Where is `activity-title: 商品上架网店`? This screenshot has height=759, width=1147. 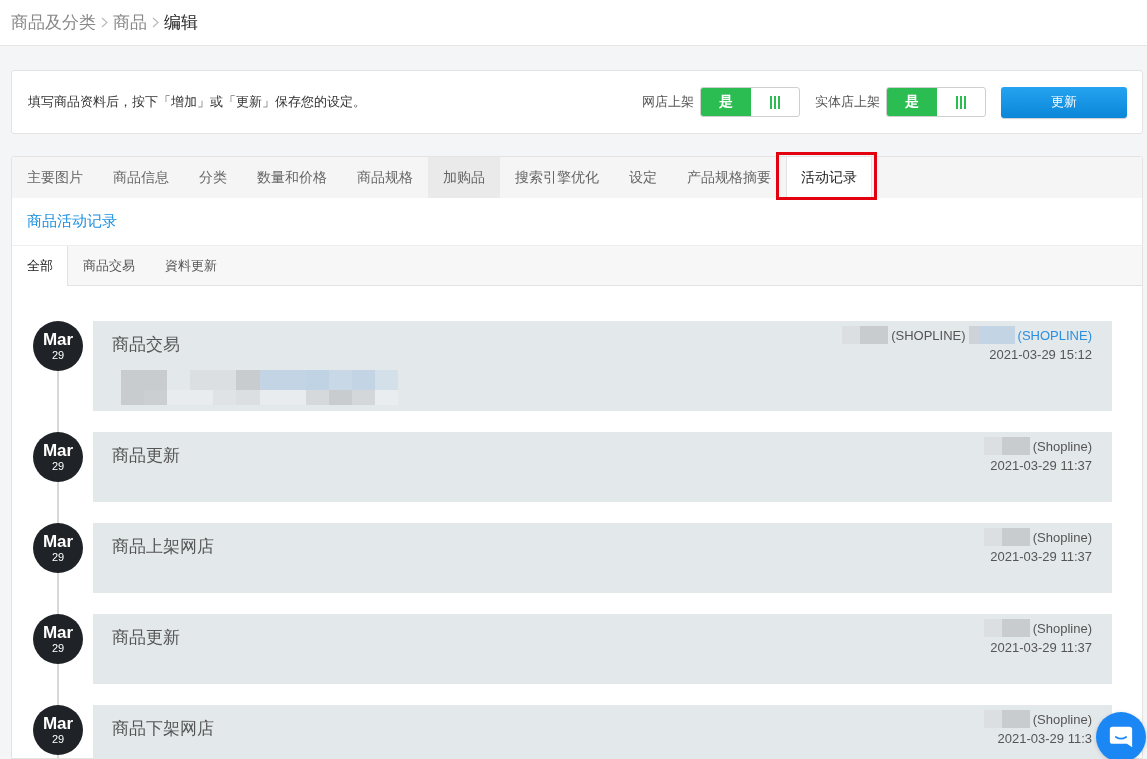 activity-title: 商品上架网店 is located at coordinates (163, 547).